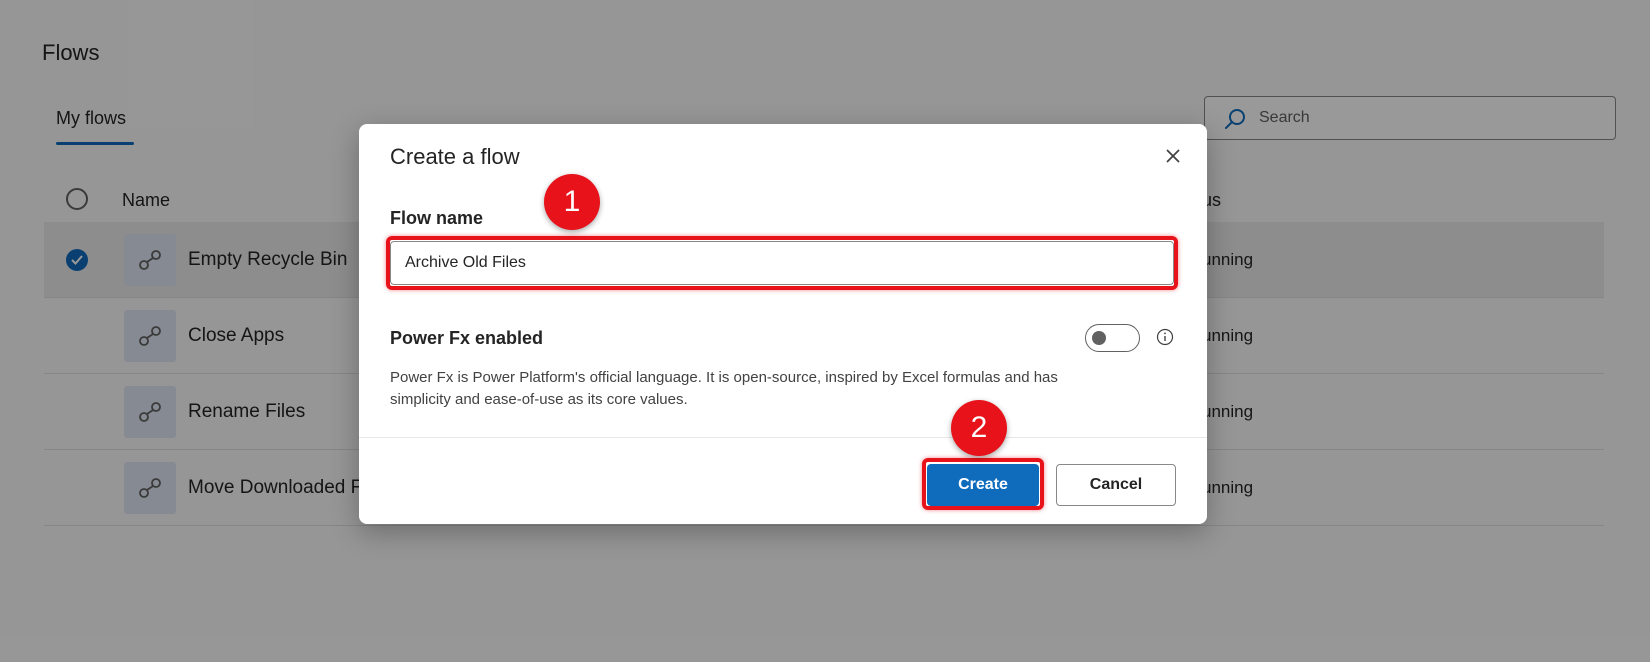 Image resolution: width=1650 pixels, height=662 pixels. What do you see at coordinates (783, 437) in the screenshot?
I see `dialog-footer-divider` at bounding box center [783, 437].